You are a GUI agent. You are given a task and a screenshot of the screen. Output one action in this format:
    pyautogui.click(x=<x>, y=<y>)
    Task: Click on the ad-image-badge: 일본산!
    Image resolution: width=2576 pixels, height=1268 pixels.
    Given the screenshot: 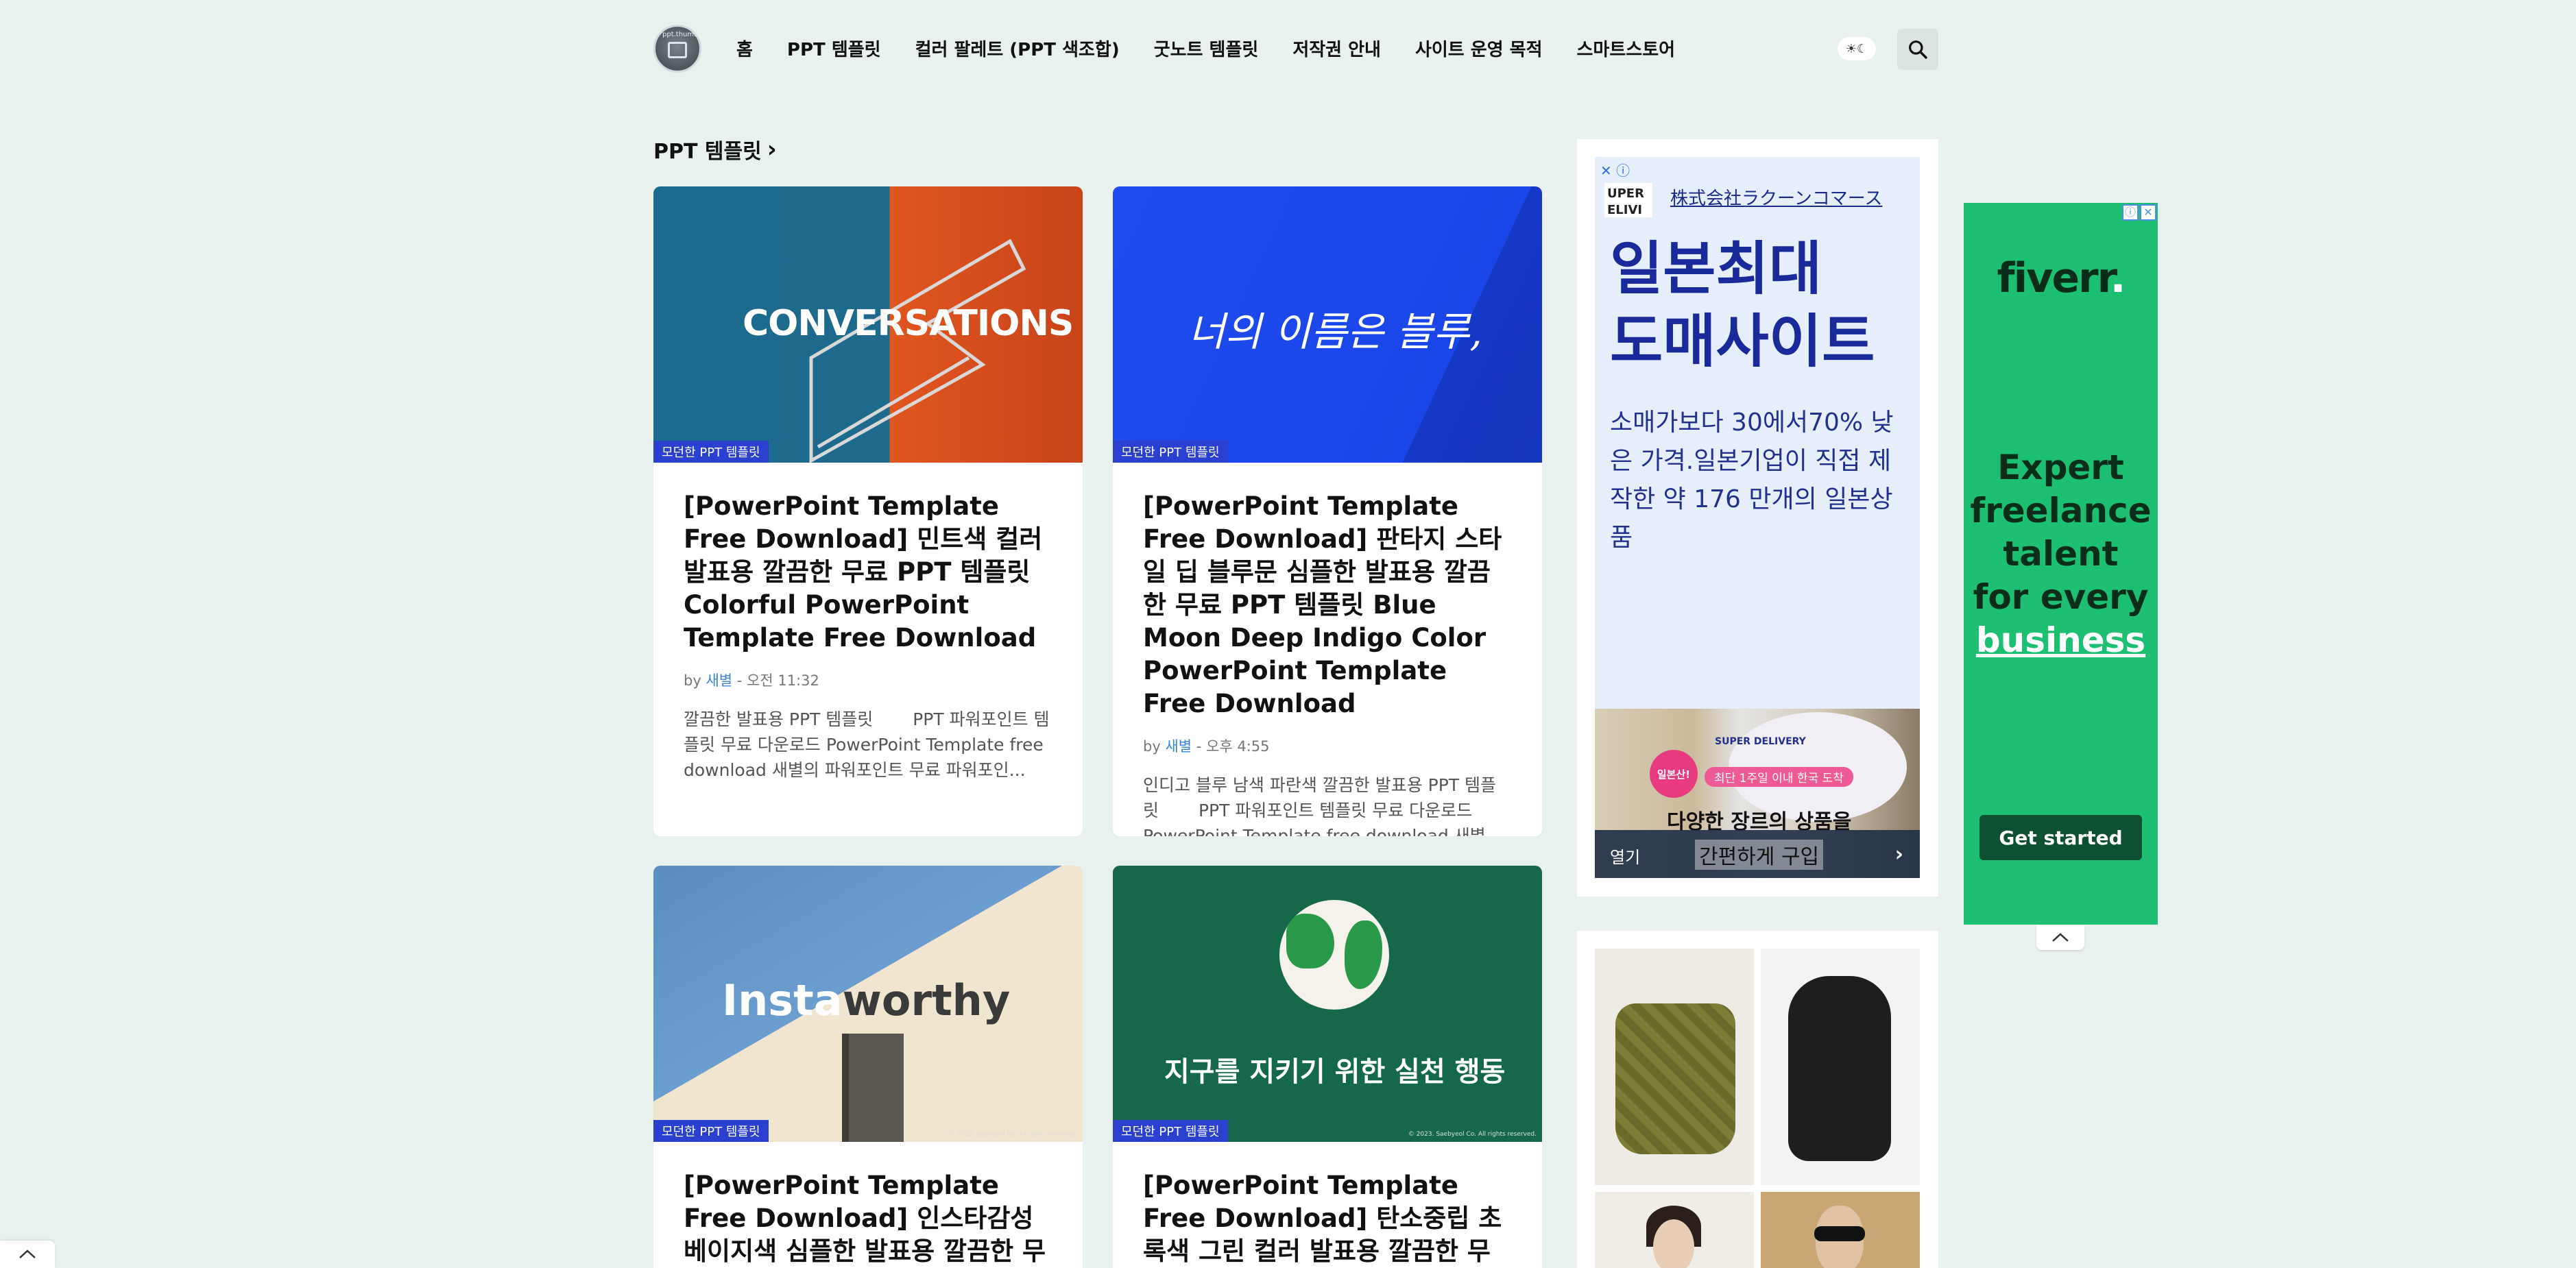 What is the action you would take?
    pyautogui.click(x=1674, y=774)
    